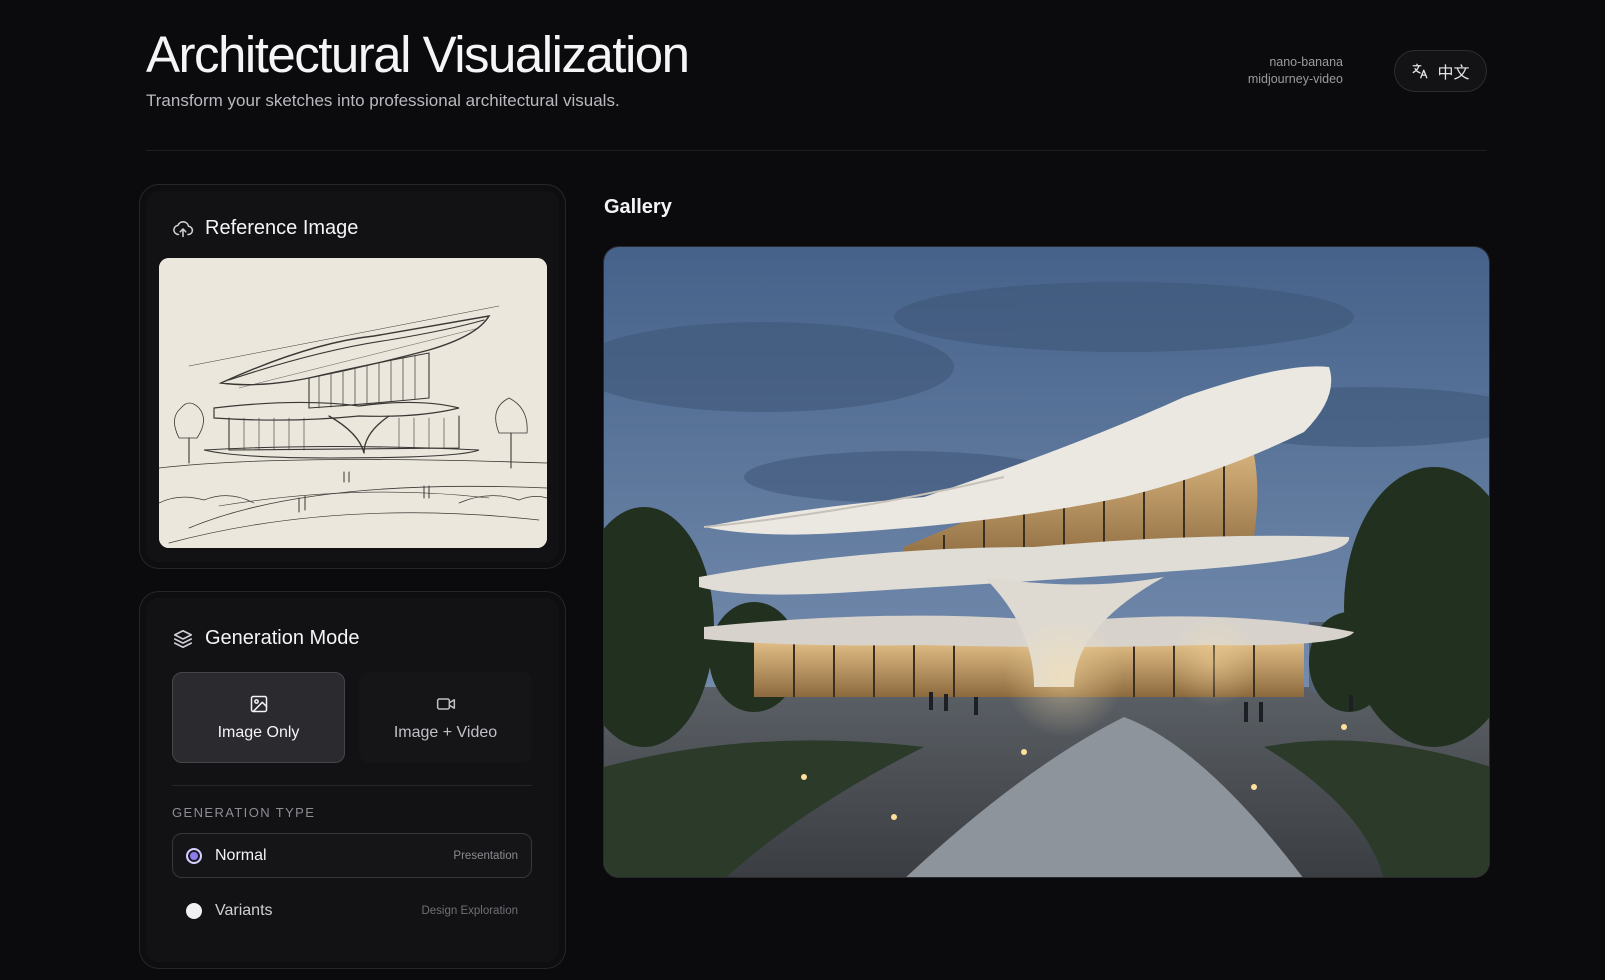  Describe the element at coordinates (1453, 73) in the screenshot. I see `language-button-label: 中文` at that location.